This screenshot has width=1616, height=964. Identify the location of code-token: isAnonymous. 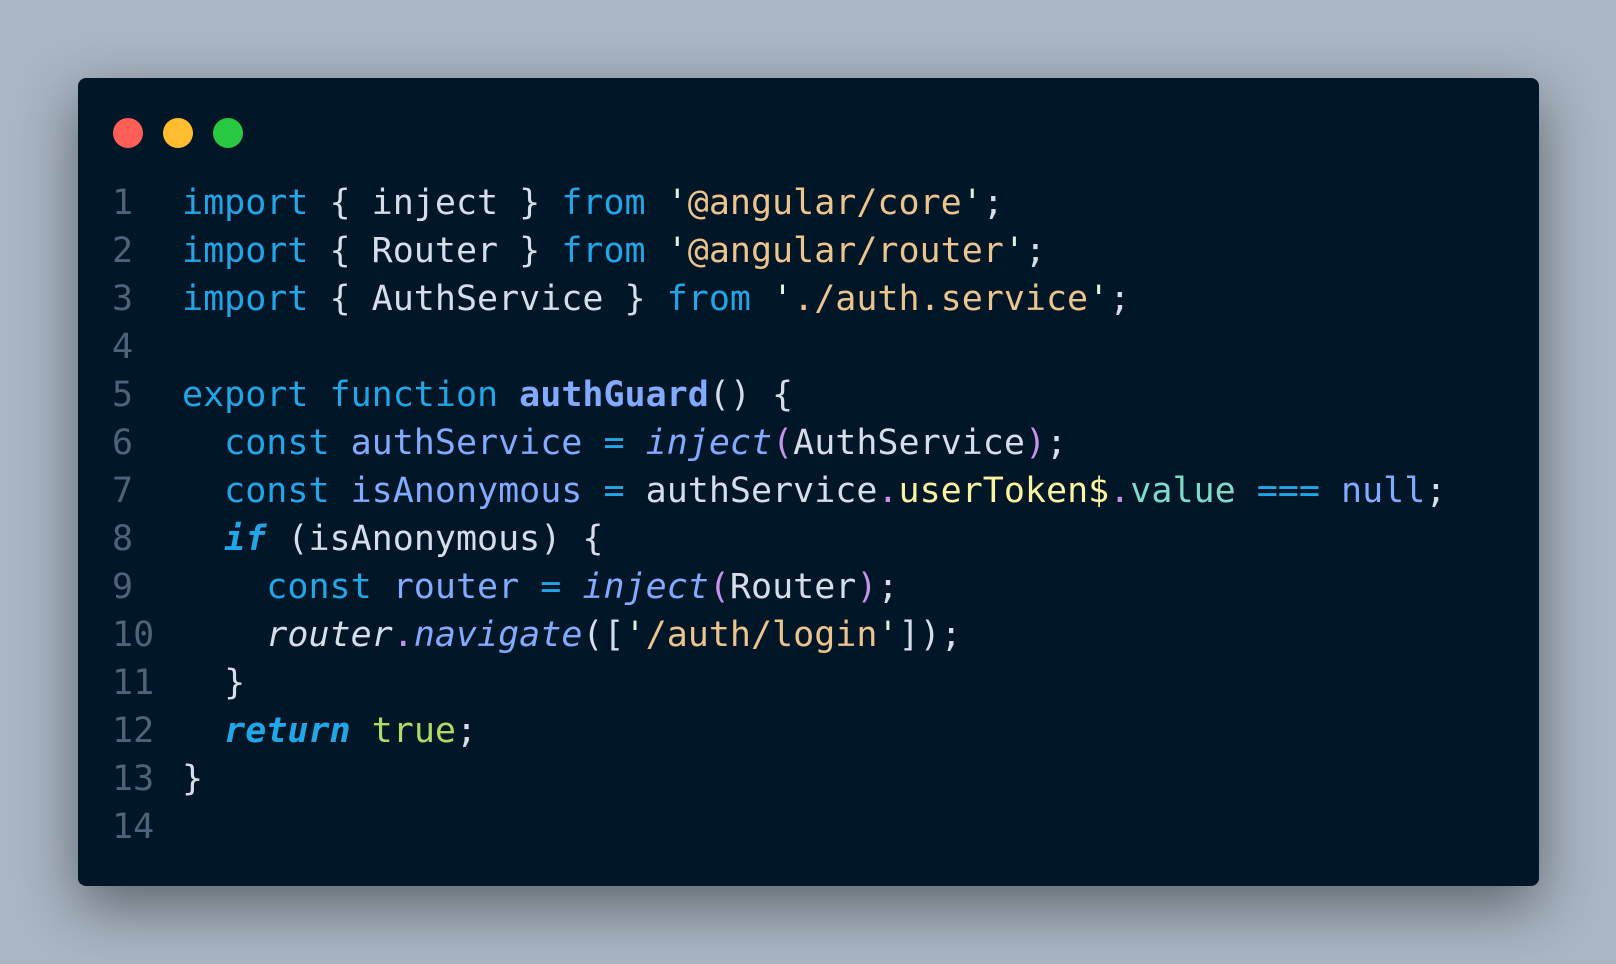
(466, 491).